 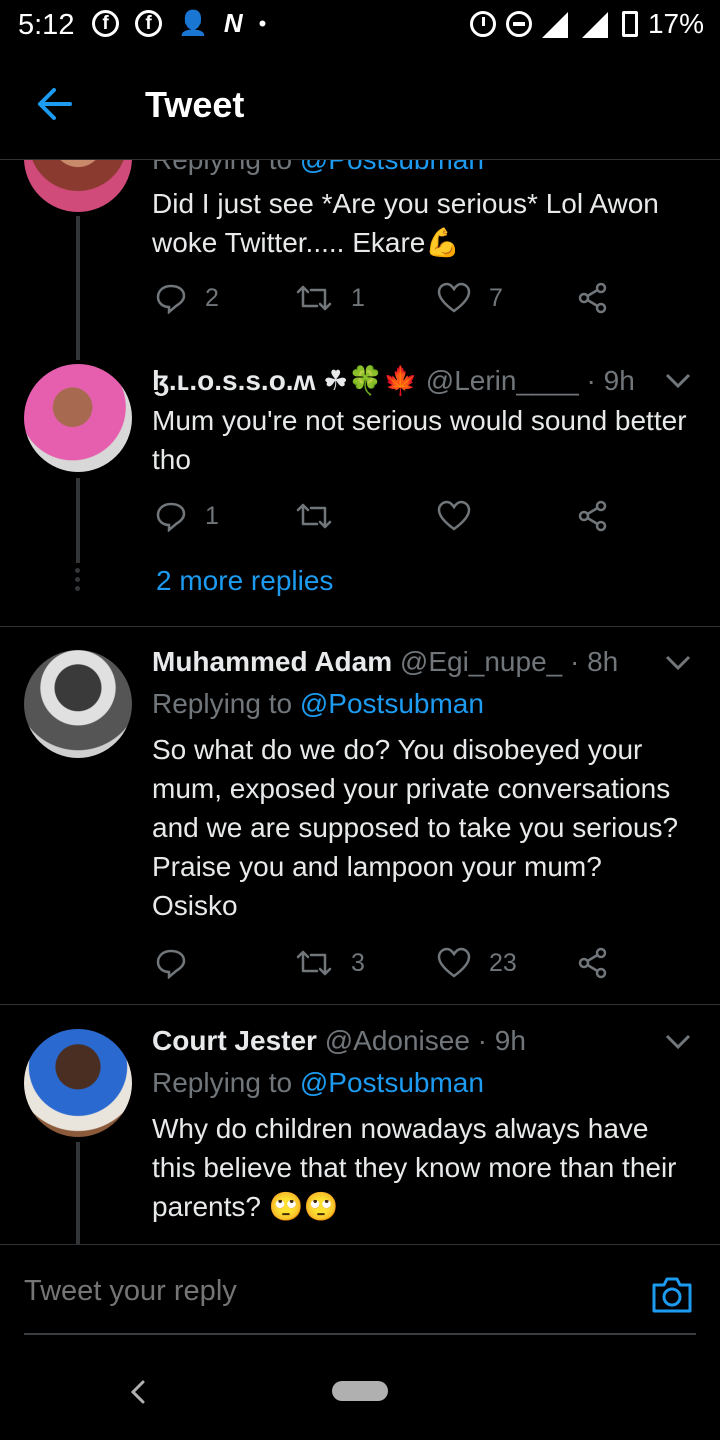 I want to click on signal-icon, so click(x=556, y=24).